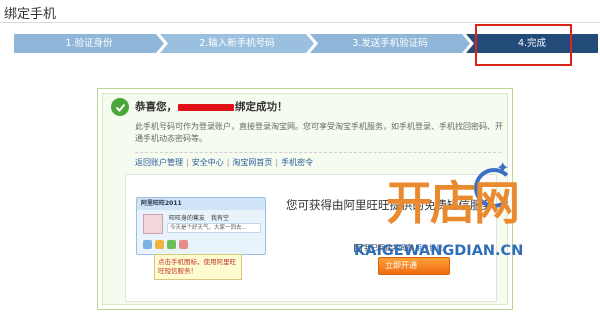 This screenshot has height=315, width=600. Describe the element at coordinates (252, 162) in the screenshot. I see `link-taobao-home: 淘宝网首页` at that location.